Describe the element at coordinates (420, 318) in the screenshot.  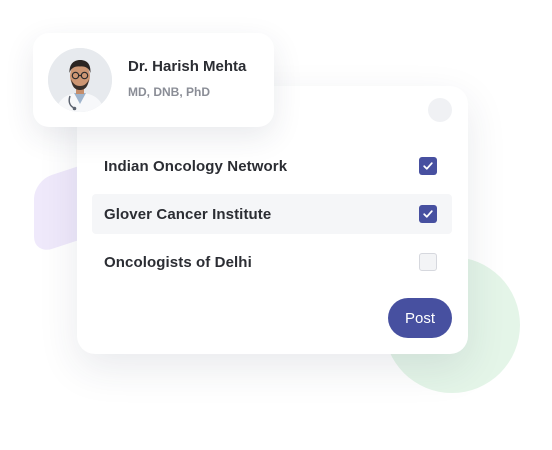
I see `post-button: Post` at that location.